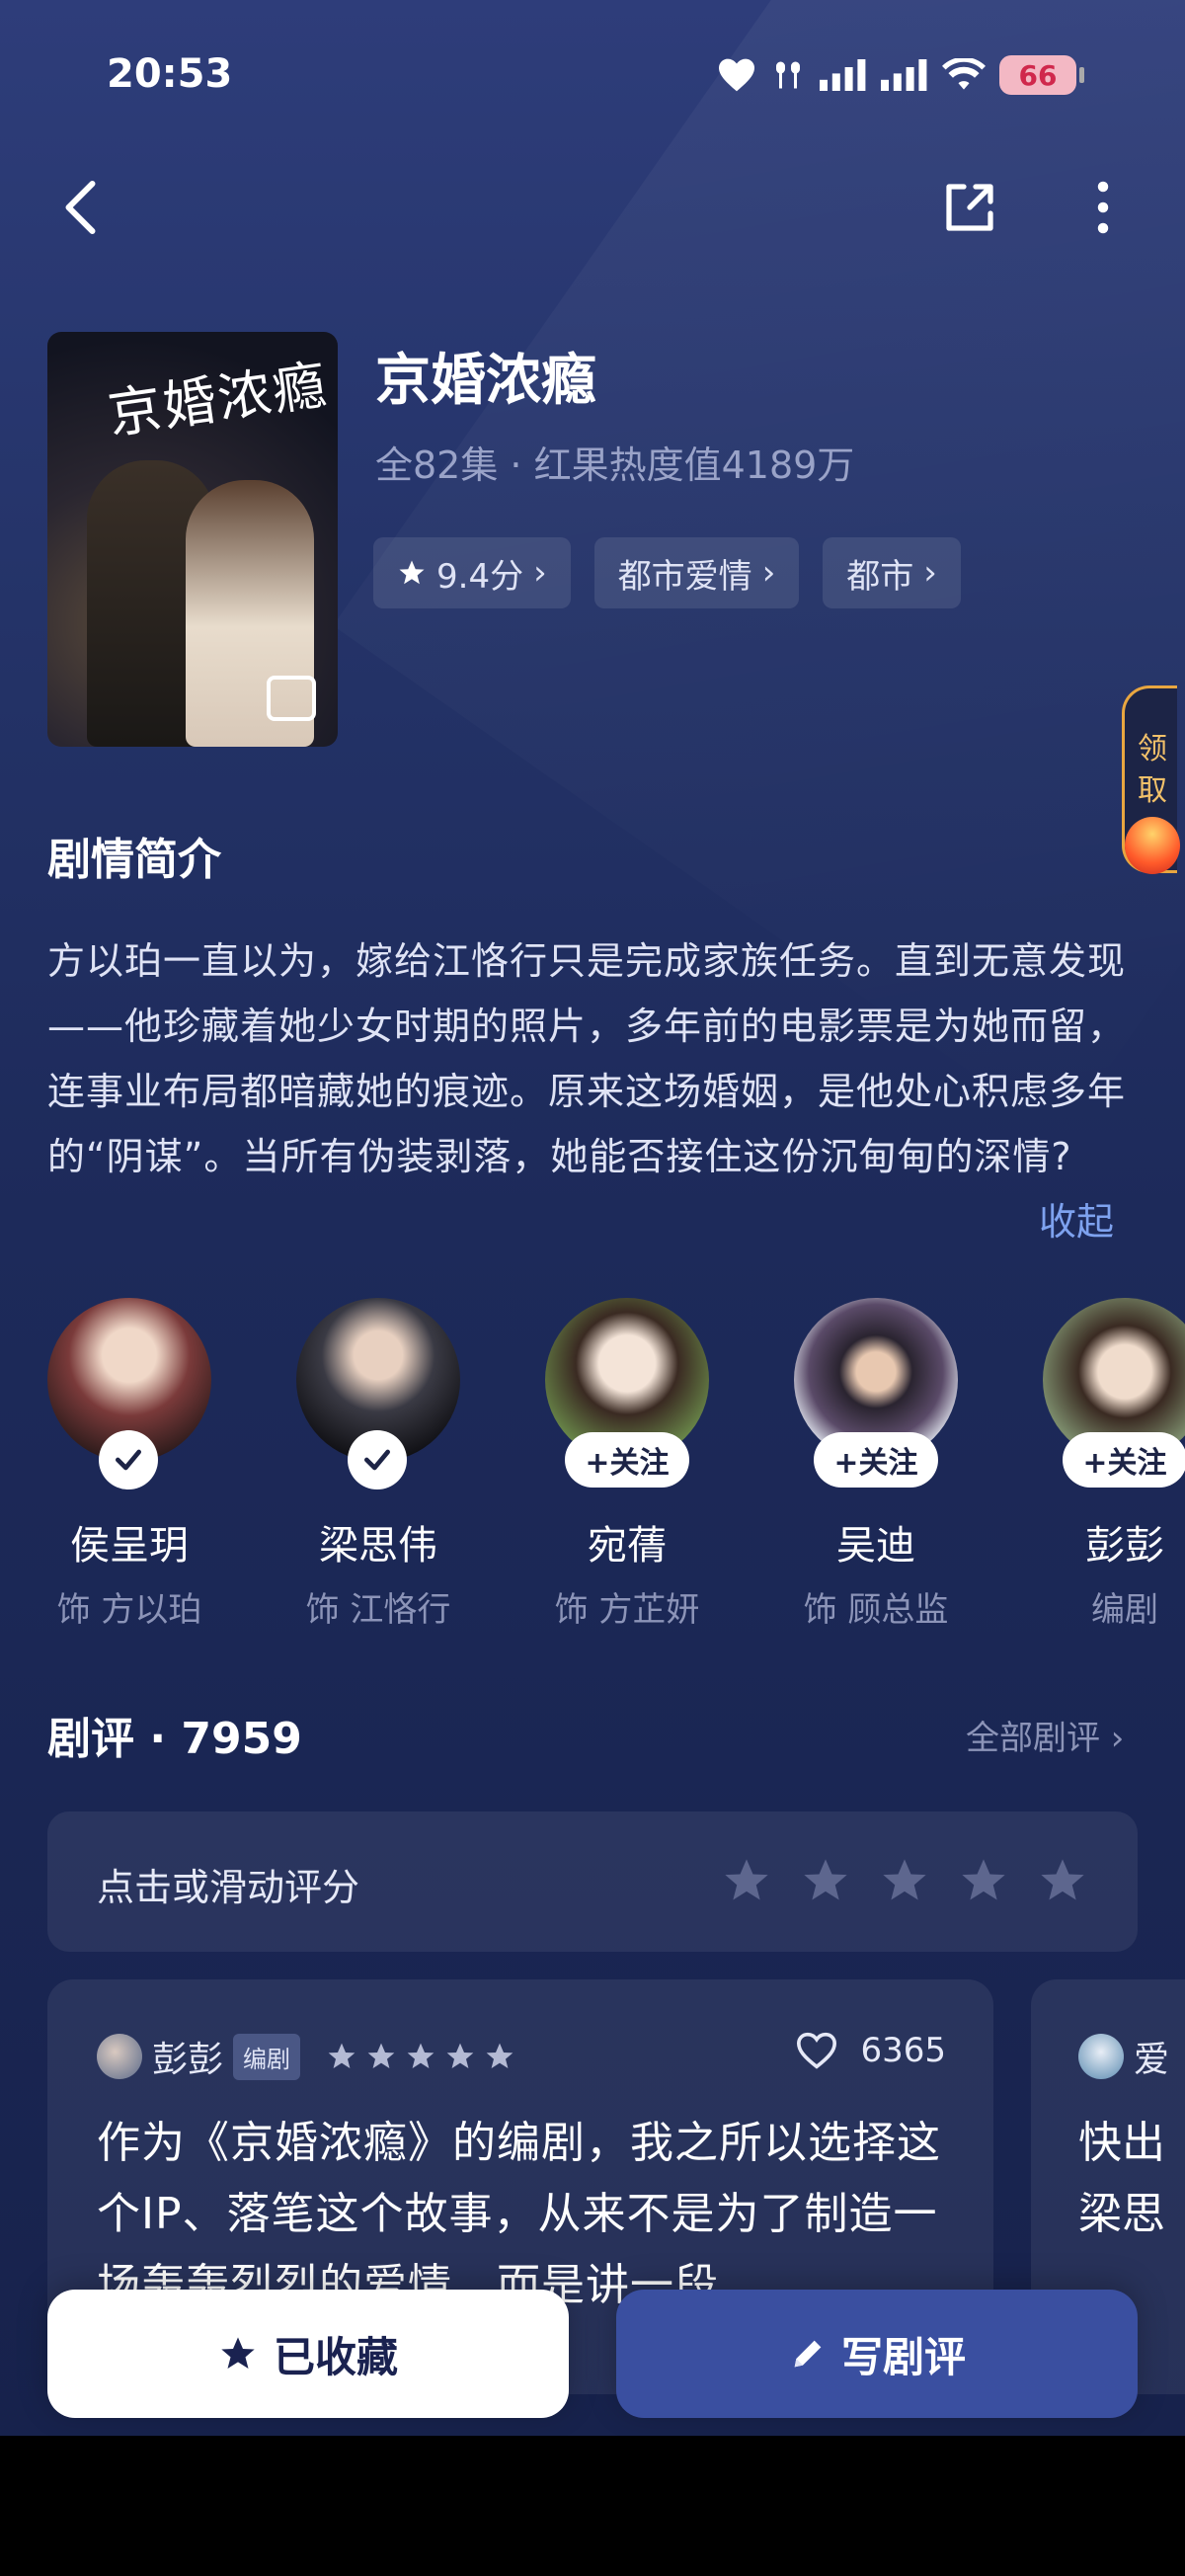 This screenshot has width=1185, height=2576. I want to click on synopsis-title: 剧情简介, so click(134, 860).